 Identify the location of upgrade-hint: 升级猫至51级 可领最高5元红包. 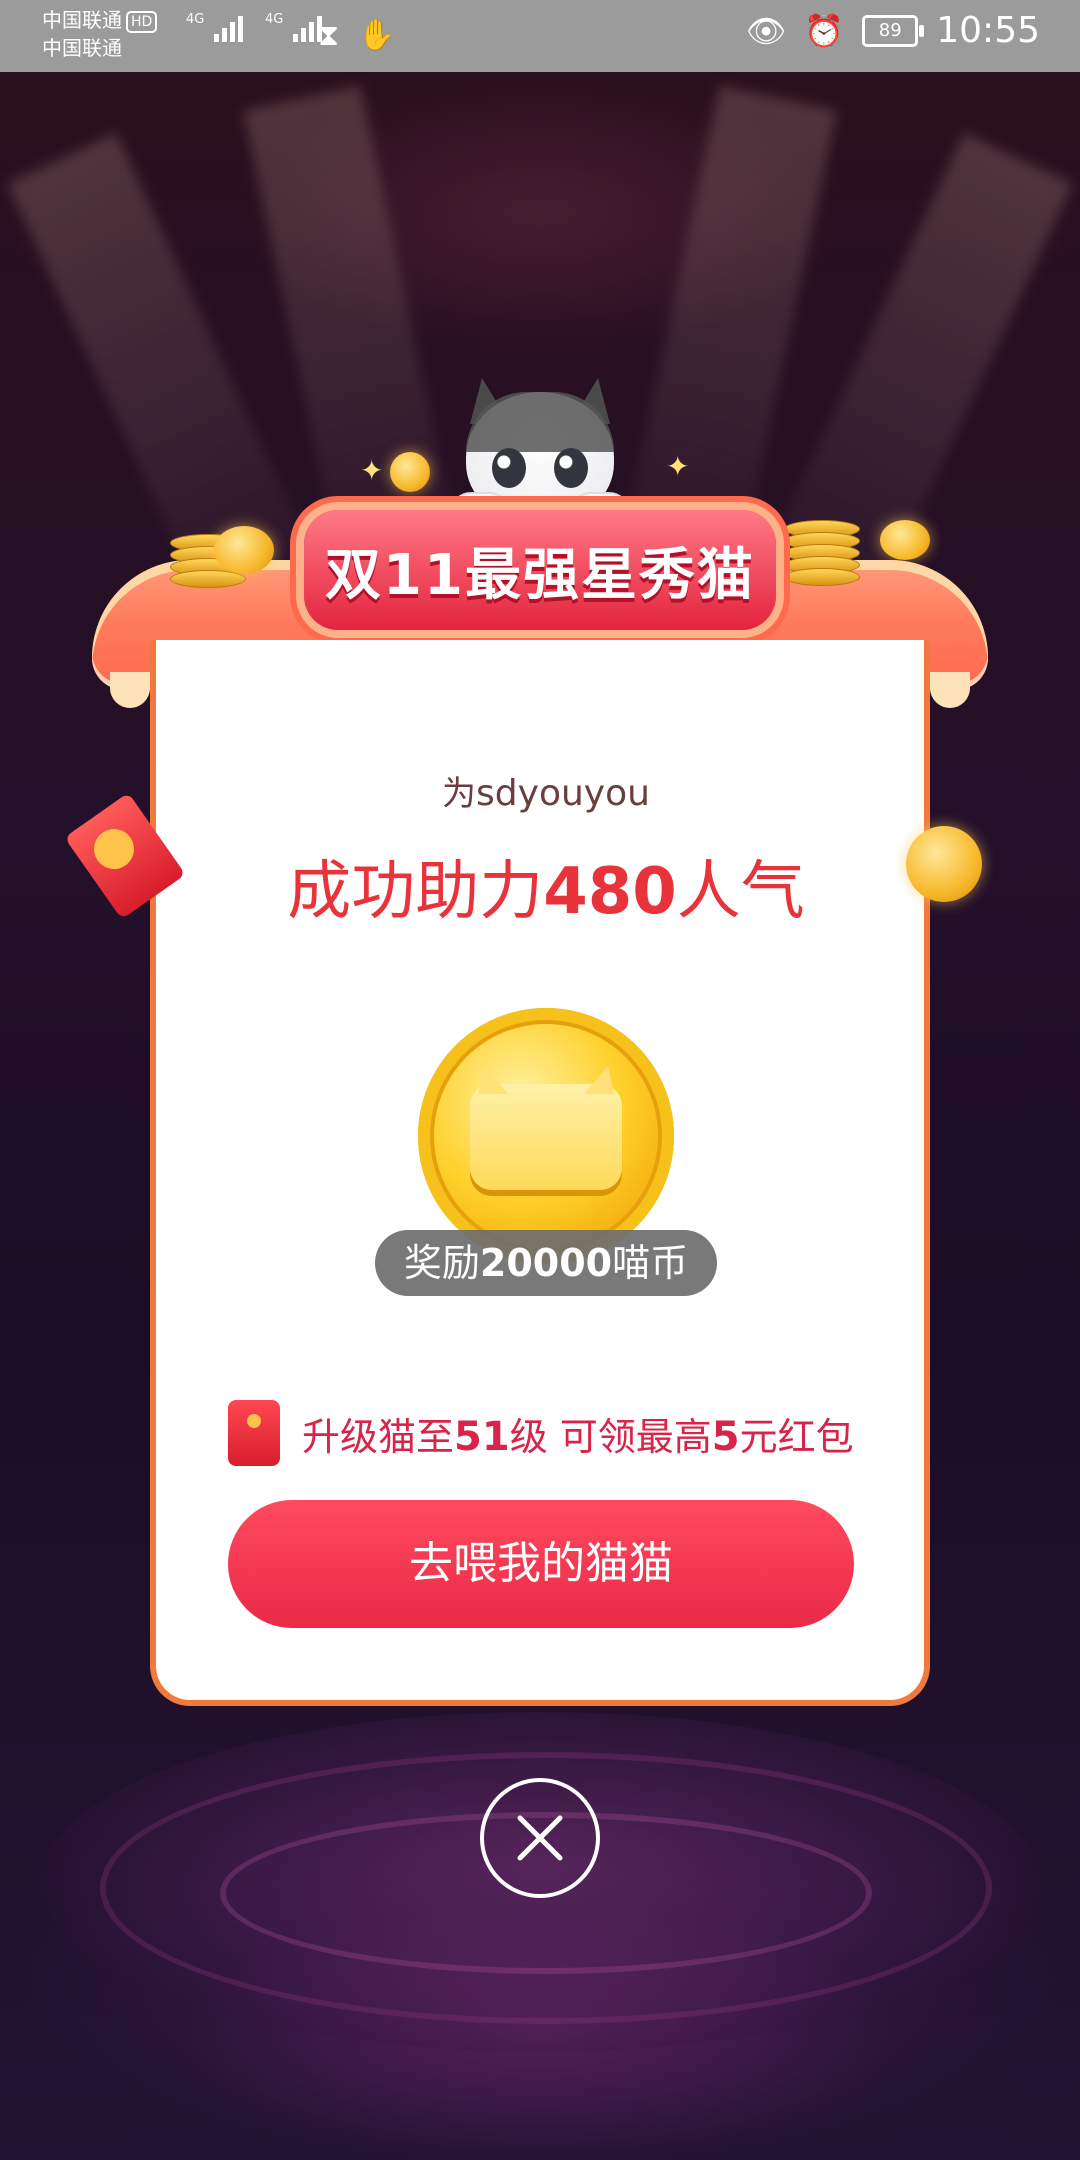
(541, 1433).